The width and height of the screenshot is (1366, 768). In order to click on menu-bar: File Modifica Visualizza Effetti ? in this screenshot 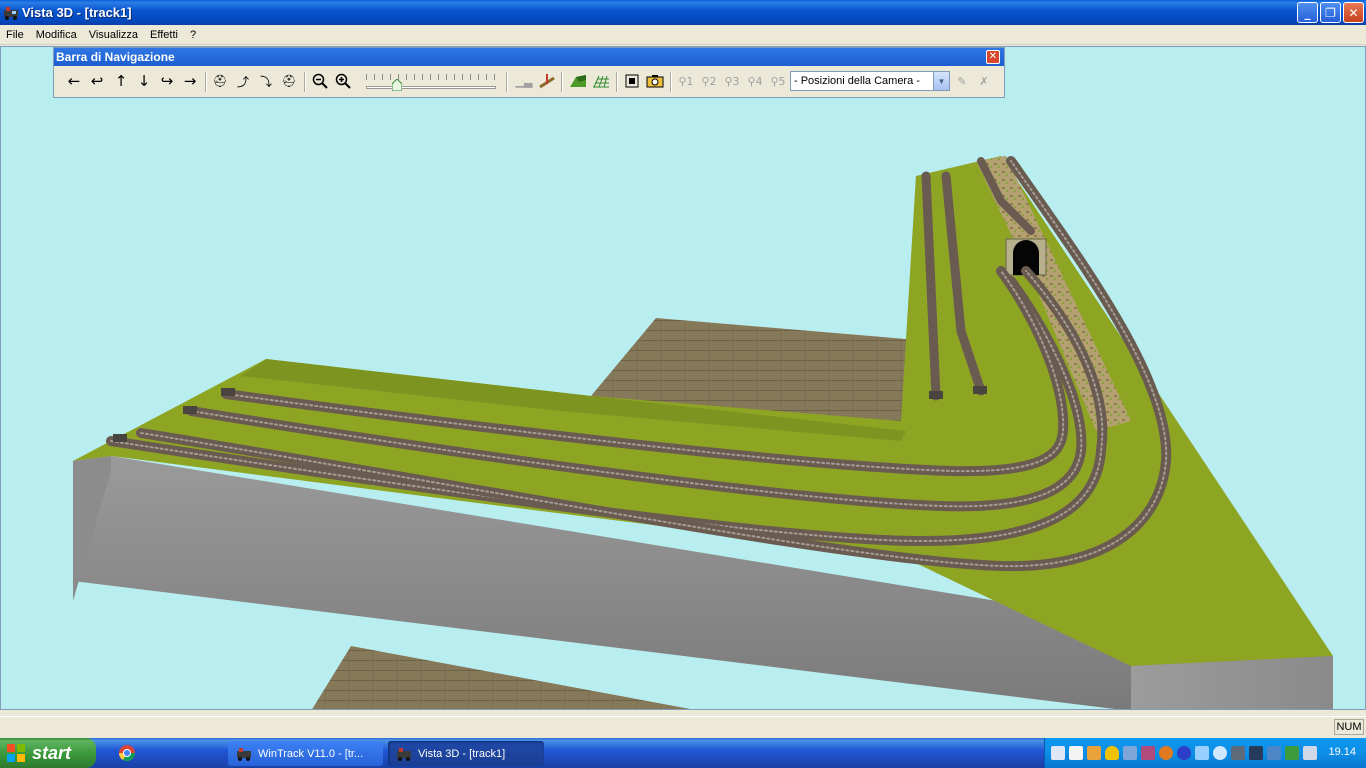, I will do `click(683, 35)`.